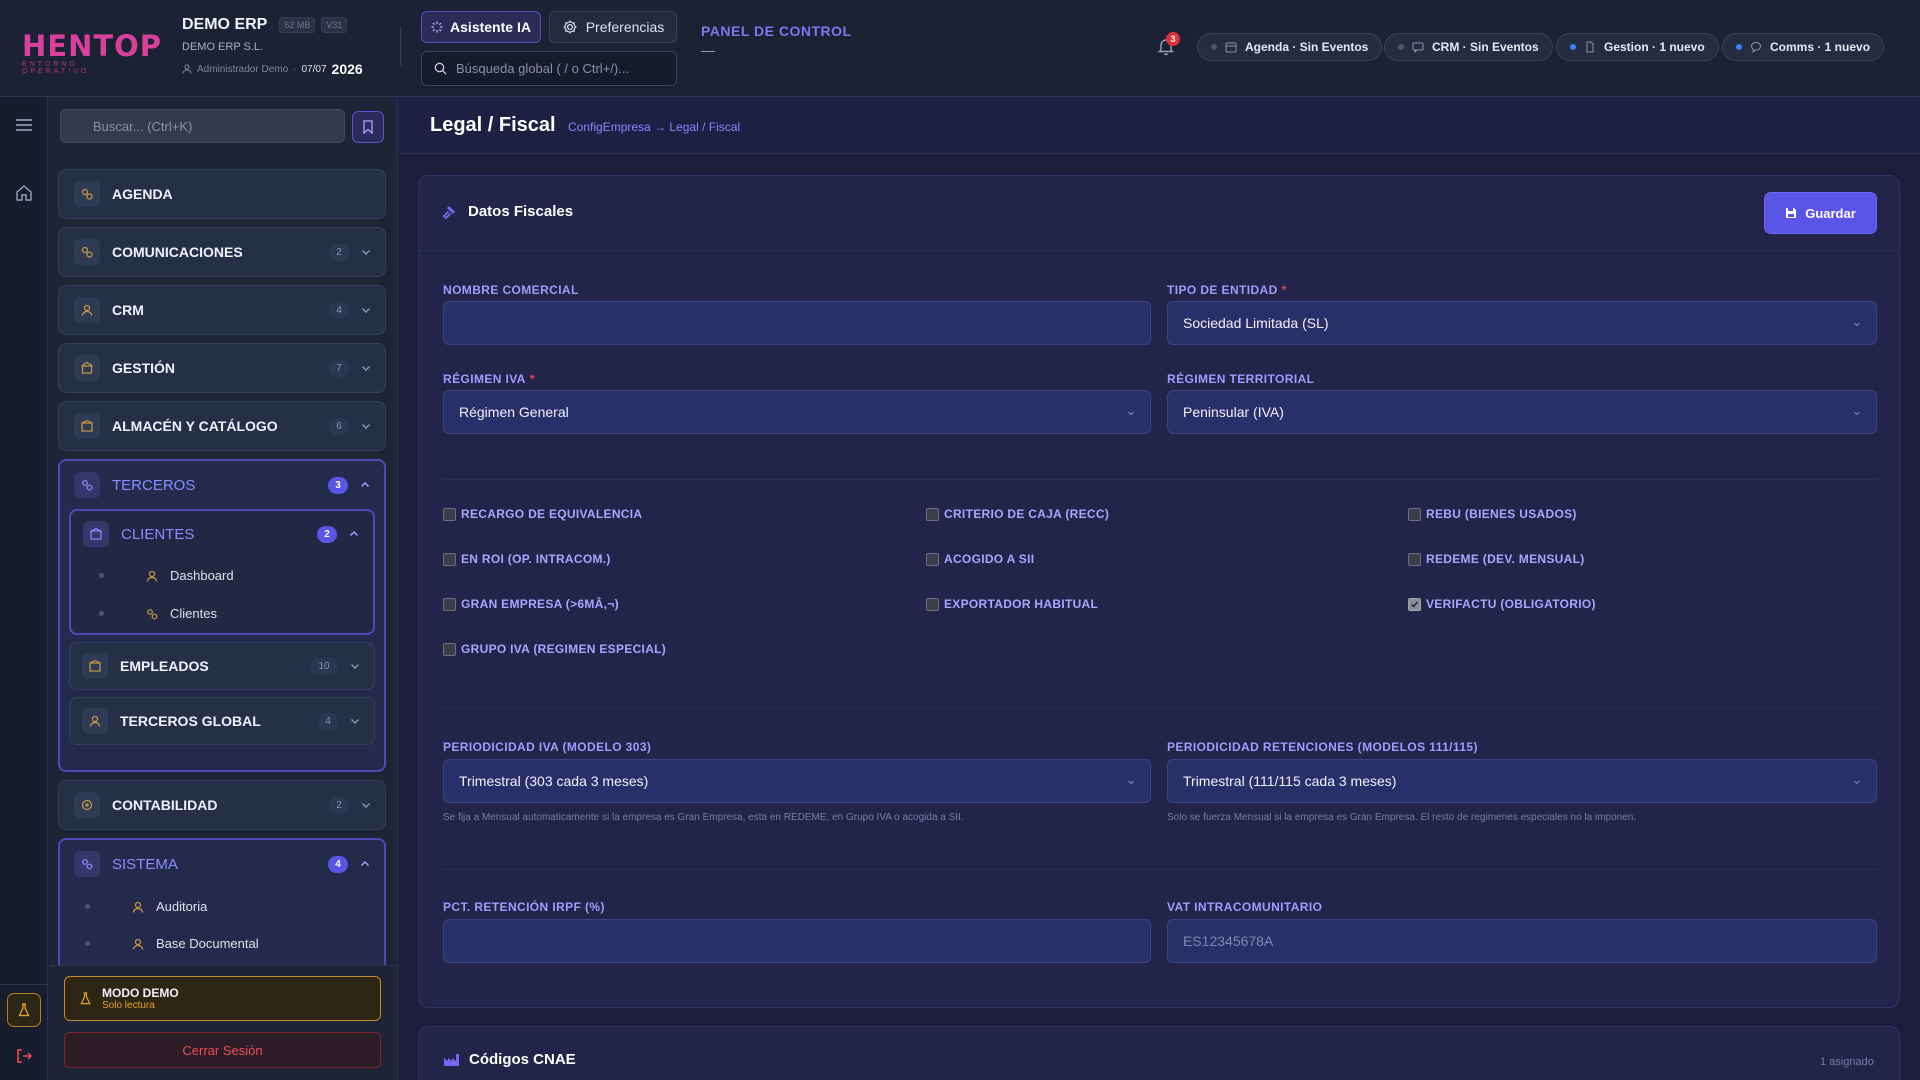 The image size is (1920, 1080). What do you see at coordinates (797, 781) in the screenshot?
I see `periodicidad-iva-select: Trimestral (303 cada 3 meses)` at bounding box center [797, 781].